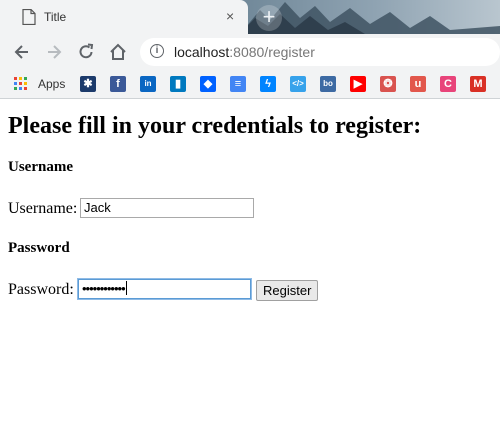 This screenshot has width=500, height=444. I want to click on tab-strip: Title × +, so click(250, 17).